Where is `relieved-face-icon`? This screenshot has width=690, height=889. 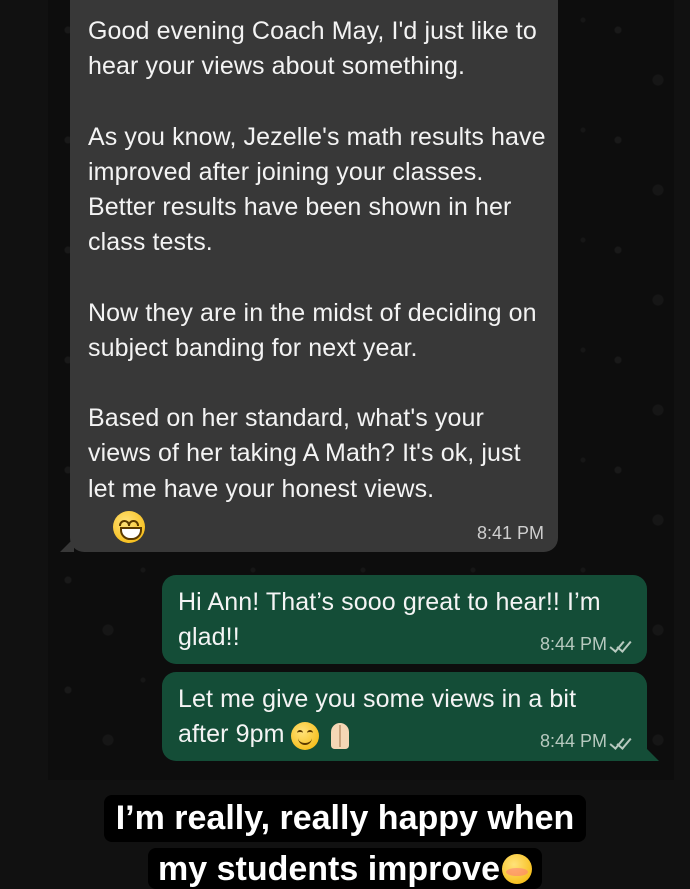
relieved-face-icon is located at coordinates (516, 869).